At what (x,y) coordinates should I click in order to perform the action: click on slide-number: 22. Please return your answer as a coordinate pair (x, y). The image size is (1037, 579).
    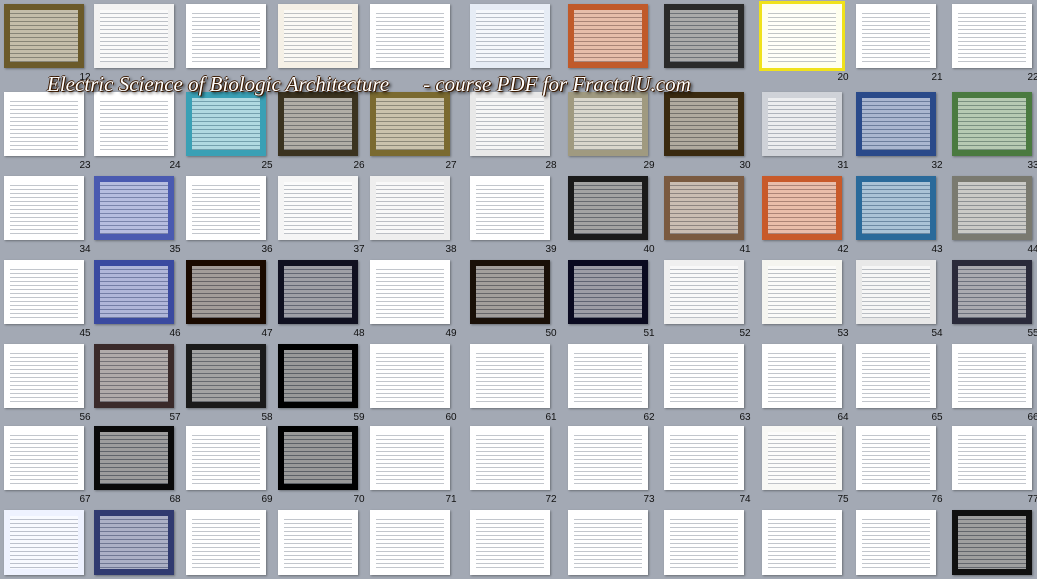
    Looking at the image, I should click on (1032, 77).